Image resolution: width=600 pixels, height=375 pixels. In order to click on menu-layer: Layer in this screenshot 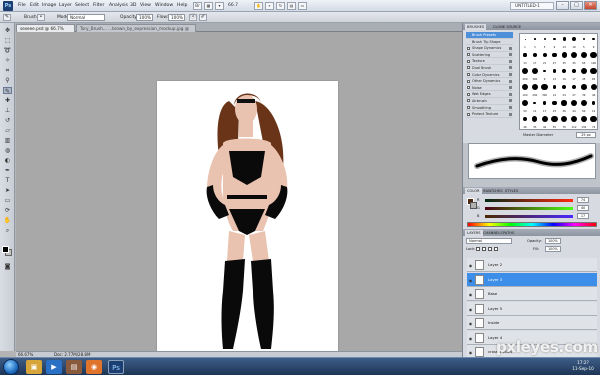, I will do `click(65, 6)`.